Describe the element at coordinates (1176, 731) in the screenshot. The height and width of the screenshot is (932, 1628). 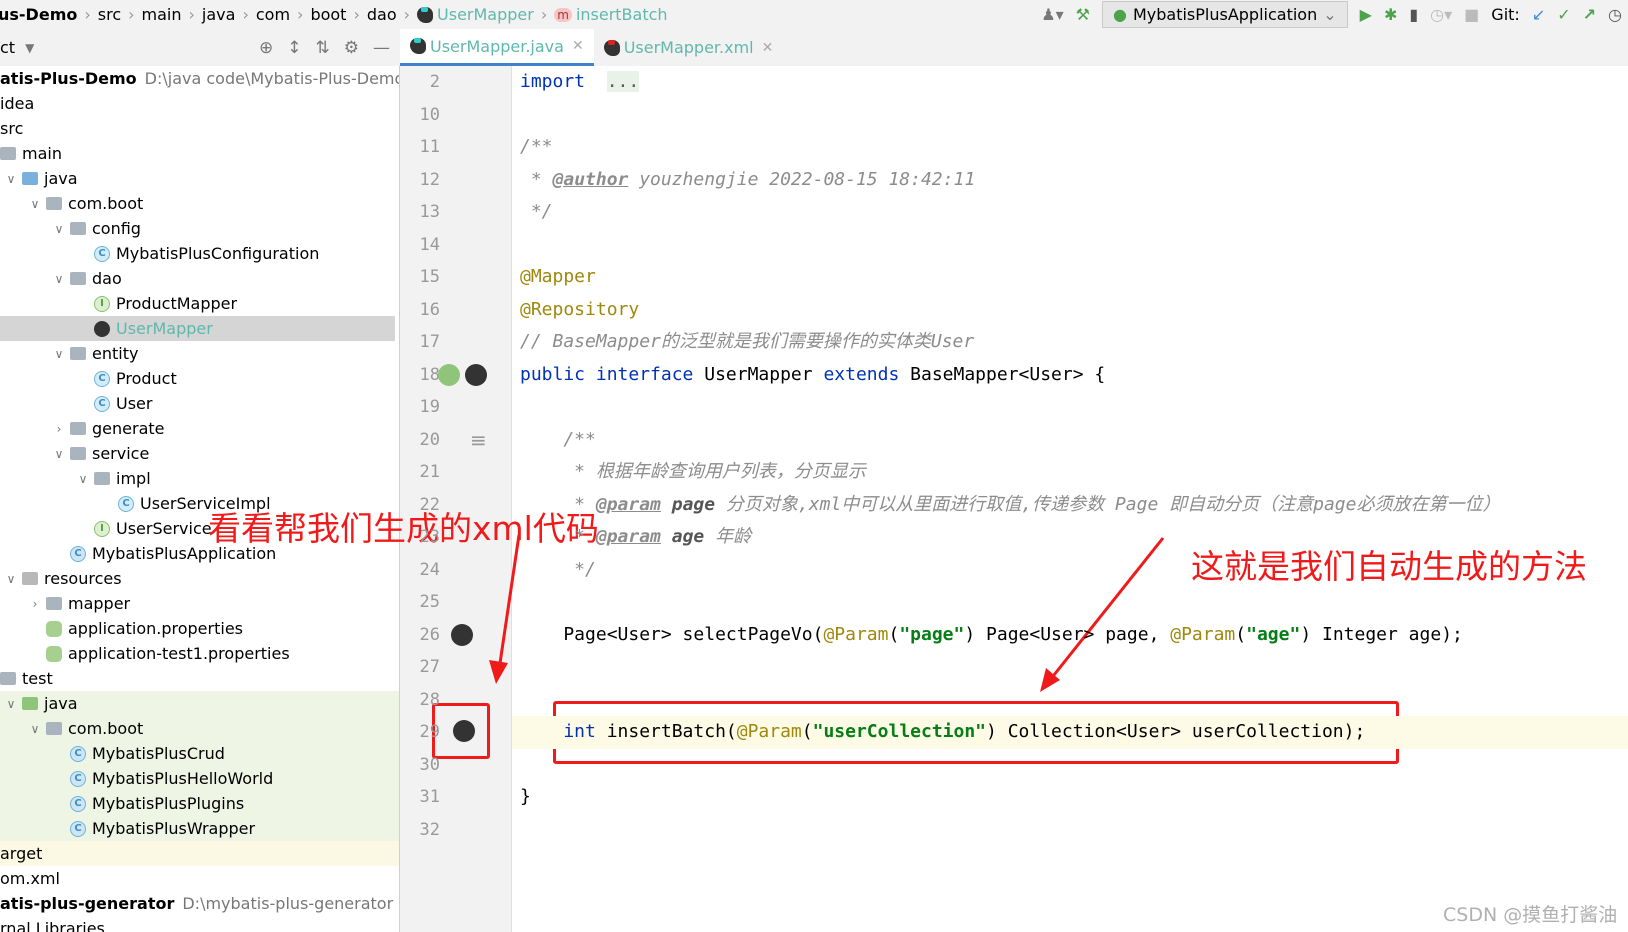
I see `code-token: ) Collection<User> userCollection);` at that location.